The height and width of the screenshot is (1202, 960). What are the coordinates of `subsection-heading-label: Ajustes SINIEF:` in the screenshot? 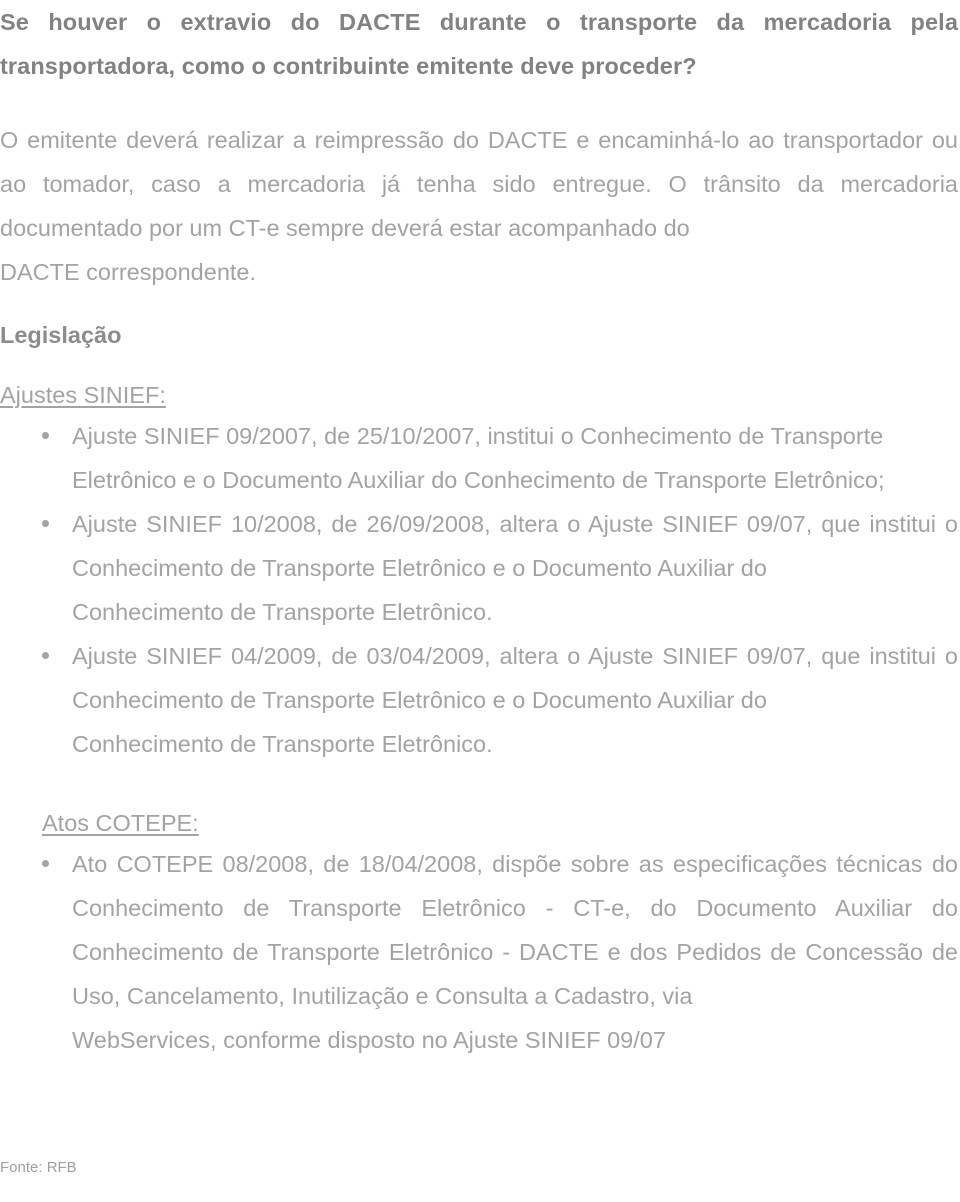 It's located at (83, 395).